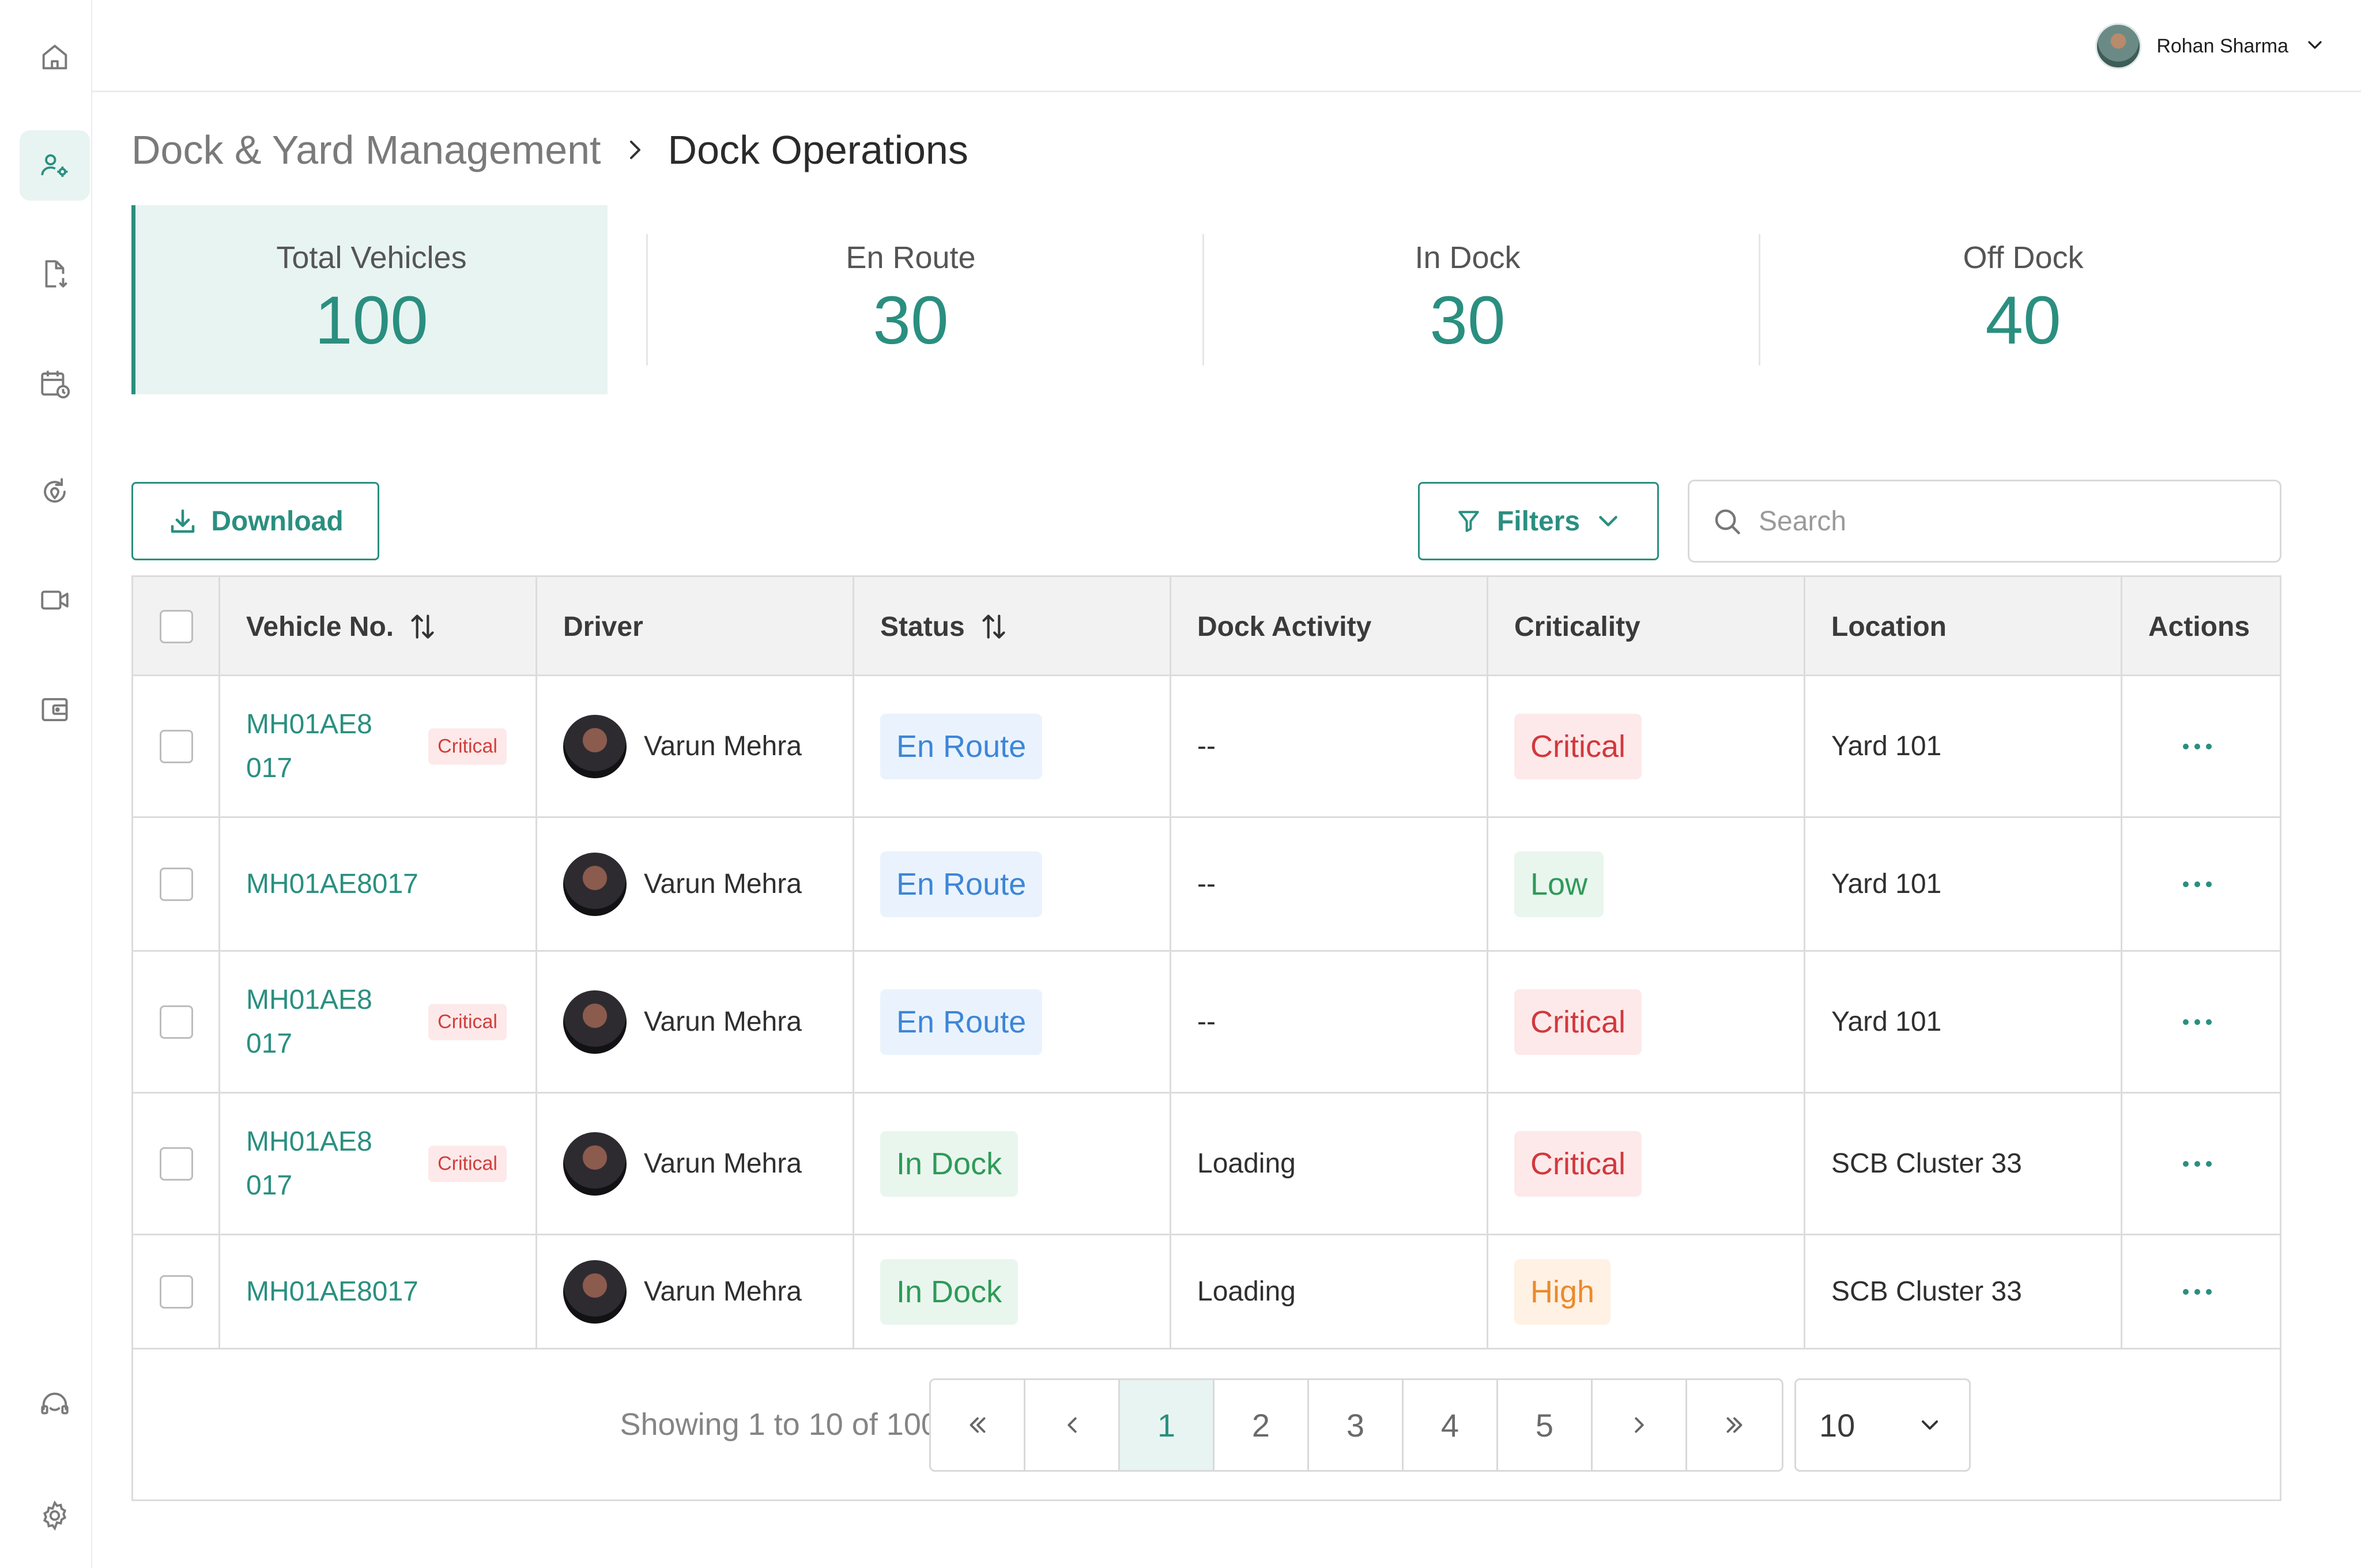  Describe the element at coordinates (949, 1291) in the screenshot. I see `status-badge: In Dock` at that location.